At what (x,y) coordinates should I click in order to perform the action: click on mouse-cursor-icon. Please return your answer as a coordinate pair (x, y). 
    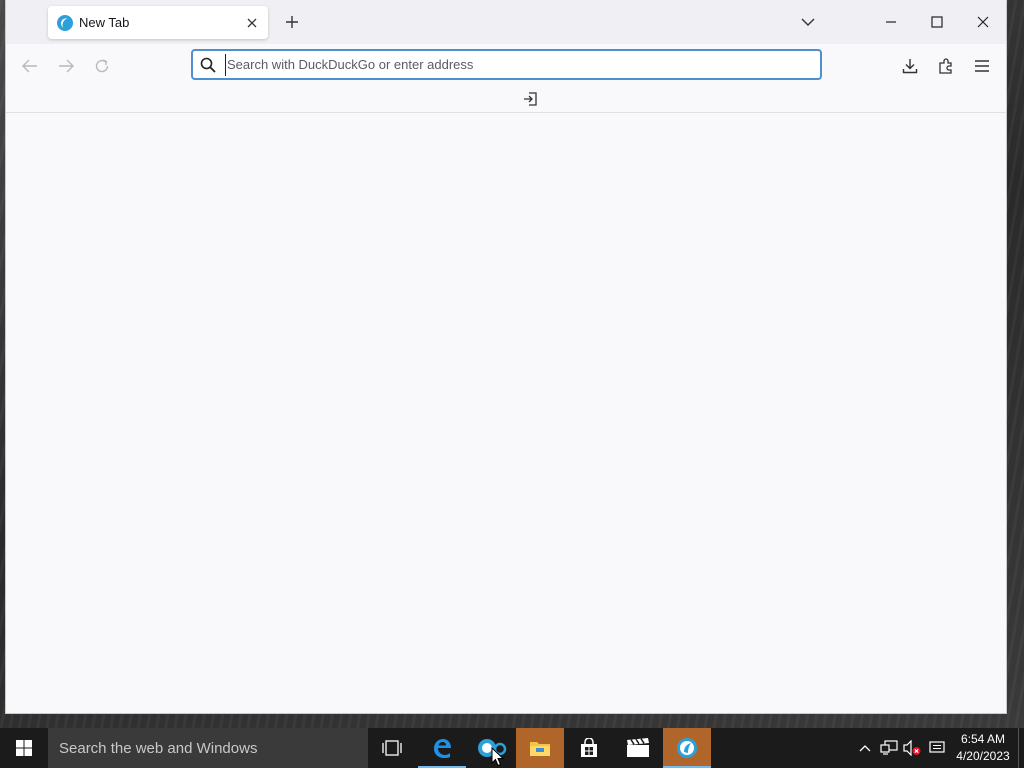
    Looking at the image, I should click on (498, 757).